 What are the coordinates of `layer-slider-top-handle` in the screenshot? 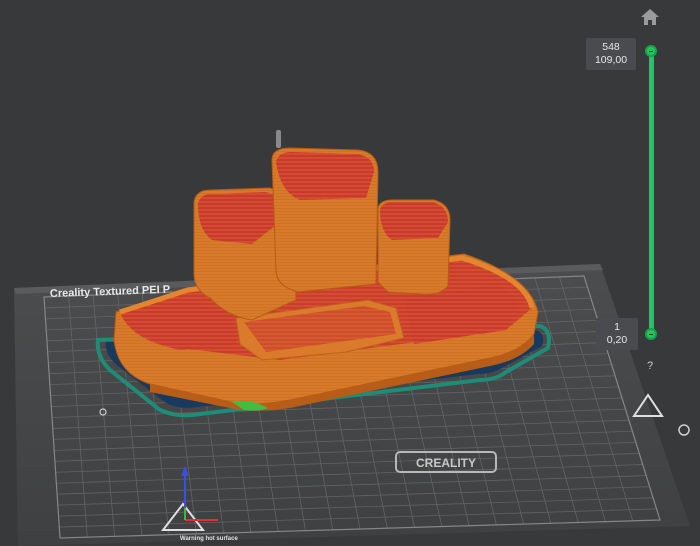 It's located at (651, 51).